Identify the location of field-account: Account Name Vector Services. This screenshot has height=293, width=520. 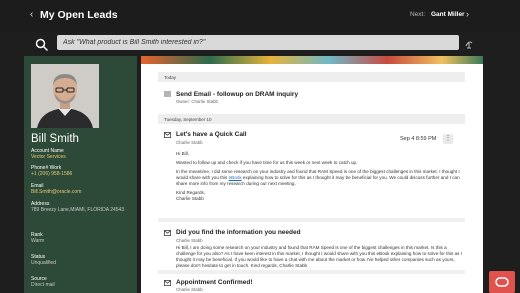
(83, 154).